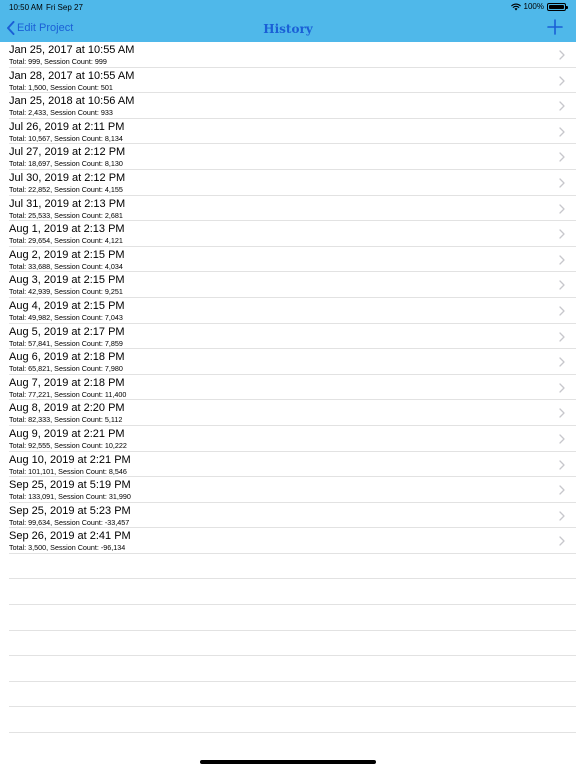  I want to click on status-date: Fri Sep 27, so click(64, 7).